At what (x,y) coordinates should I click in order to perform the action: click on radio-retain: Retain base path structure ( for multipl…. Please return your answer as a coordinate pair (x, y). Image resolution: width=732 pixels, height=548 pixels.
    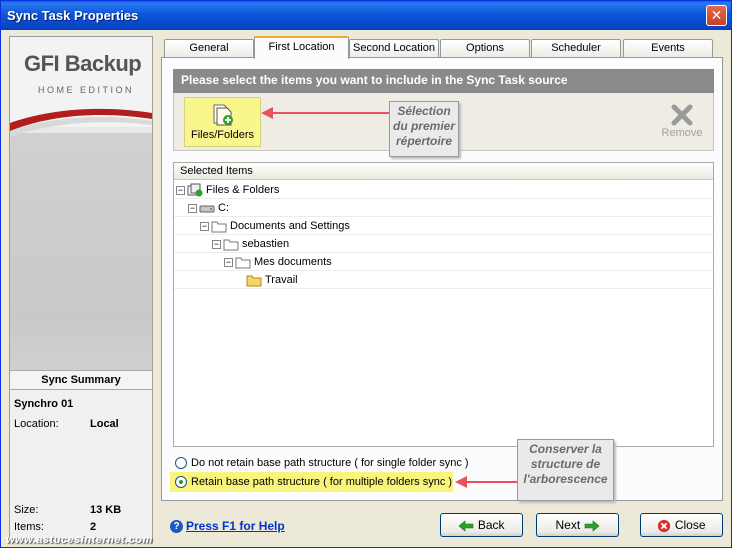
    Looking at the image, I should click on (313, 482).